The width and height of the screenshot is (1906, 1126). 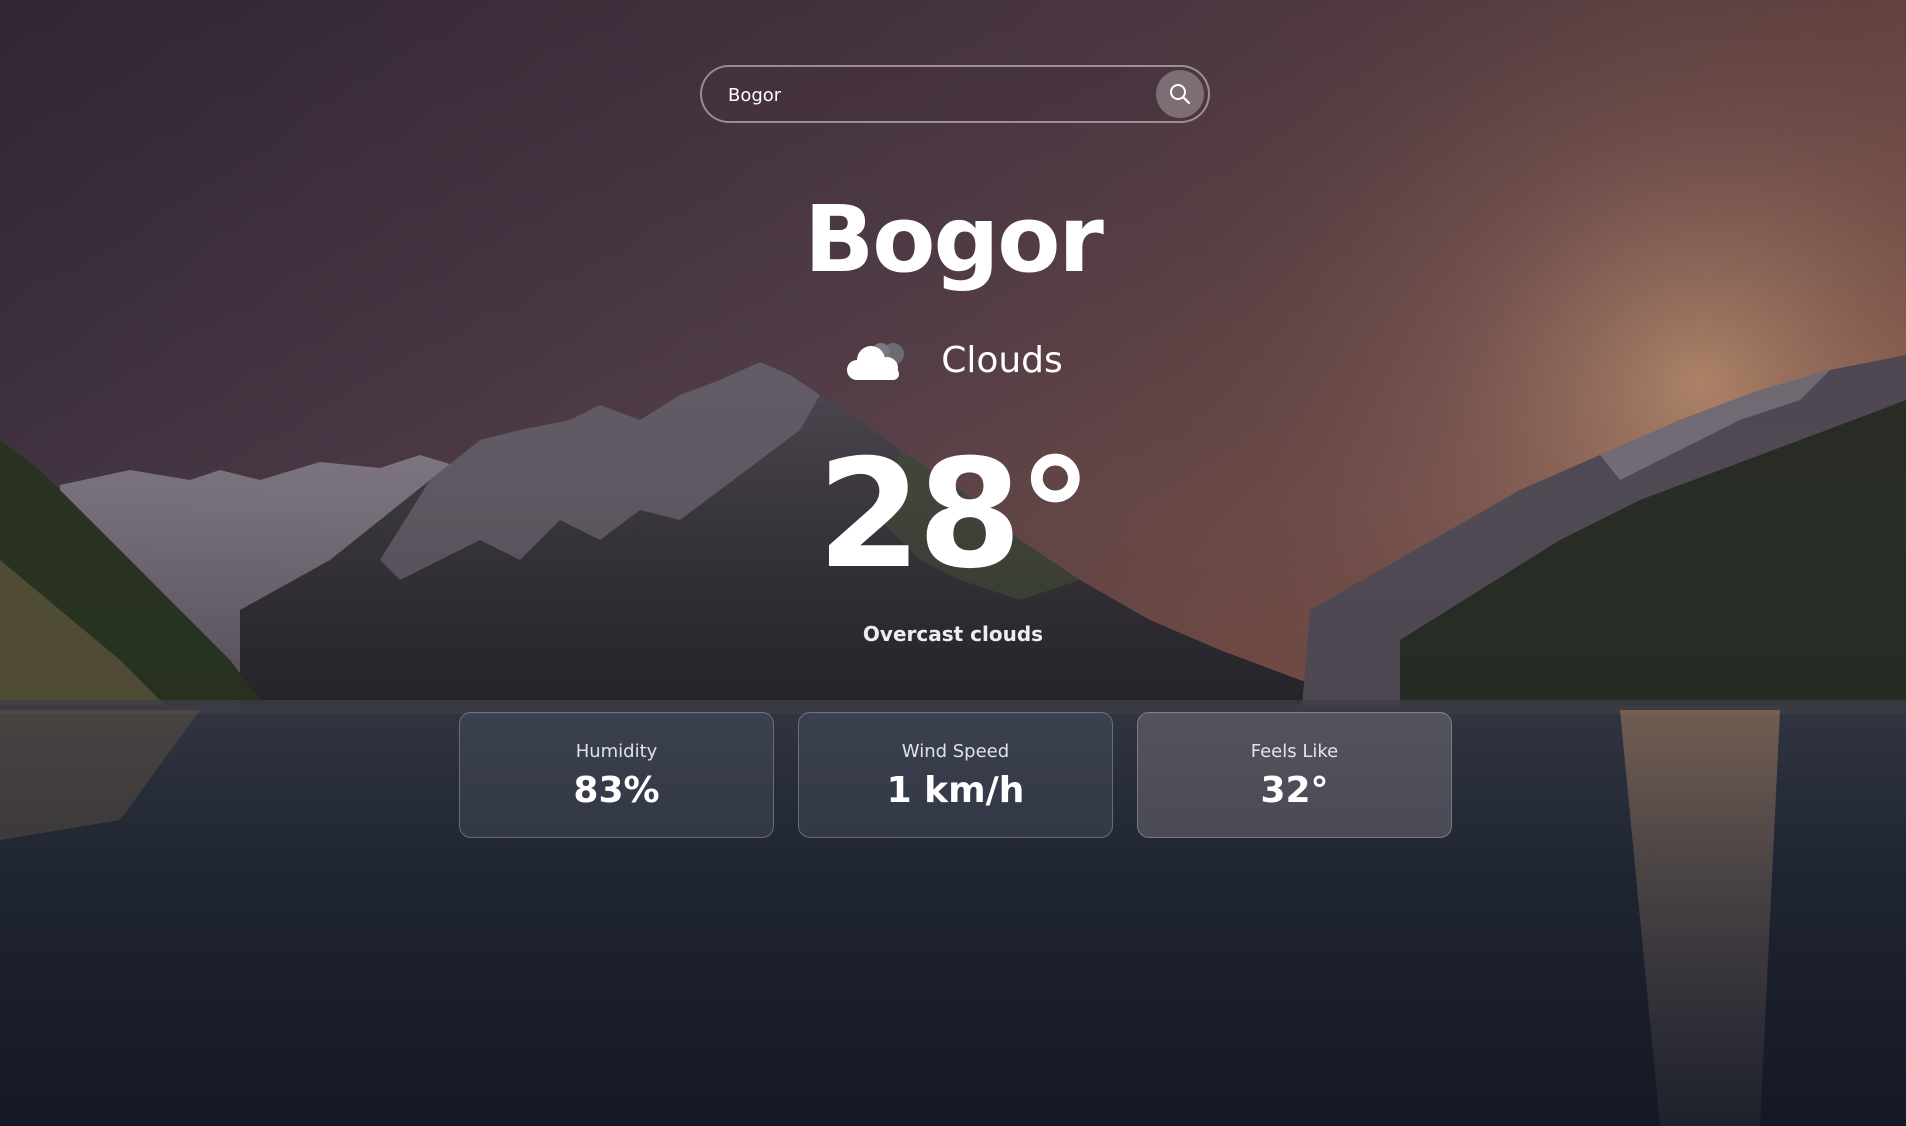 I want to click on humidity-value: 83%, so click(x=616, y=790).